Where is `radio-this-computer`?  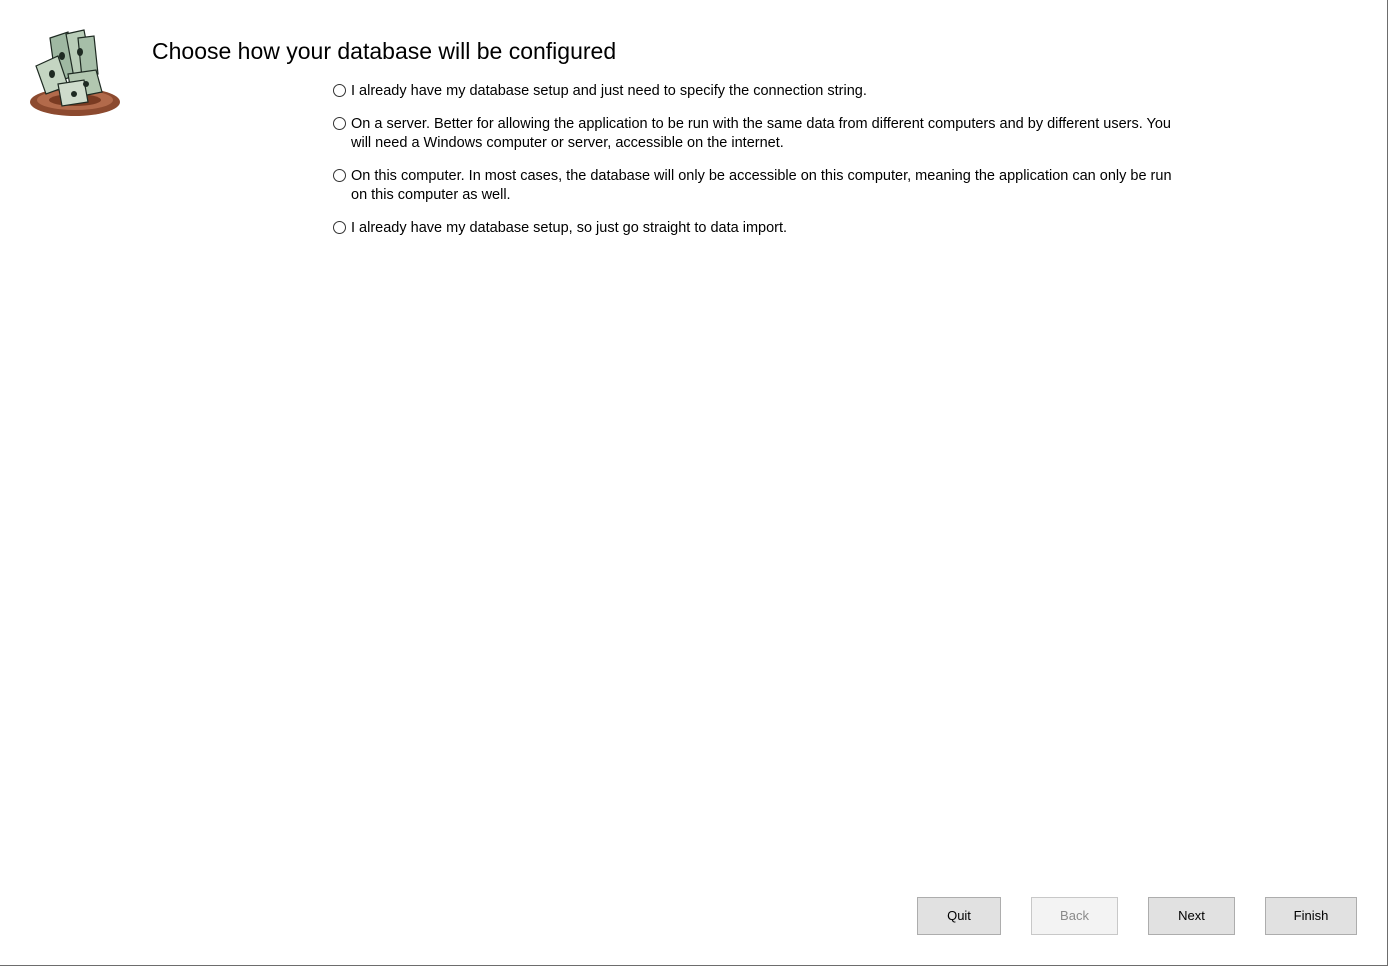
radio-this-computer is located at coordinates (339, 175).